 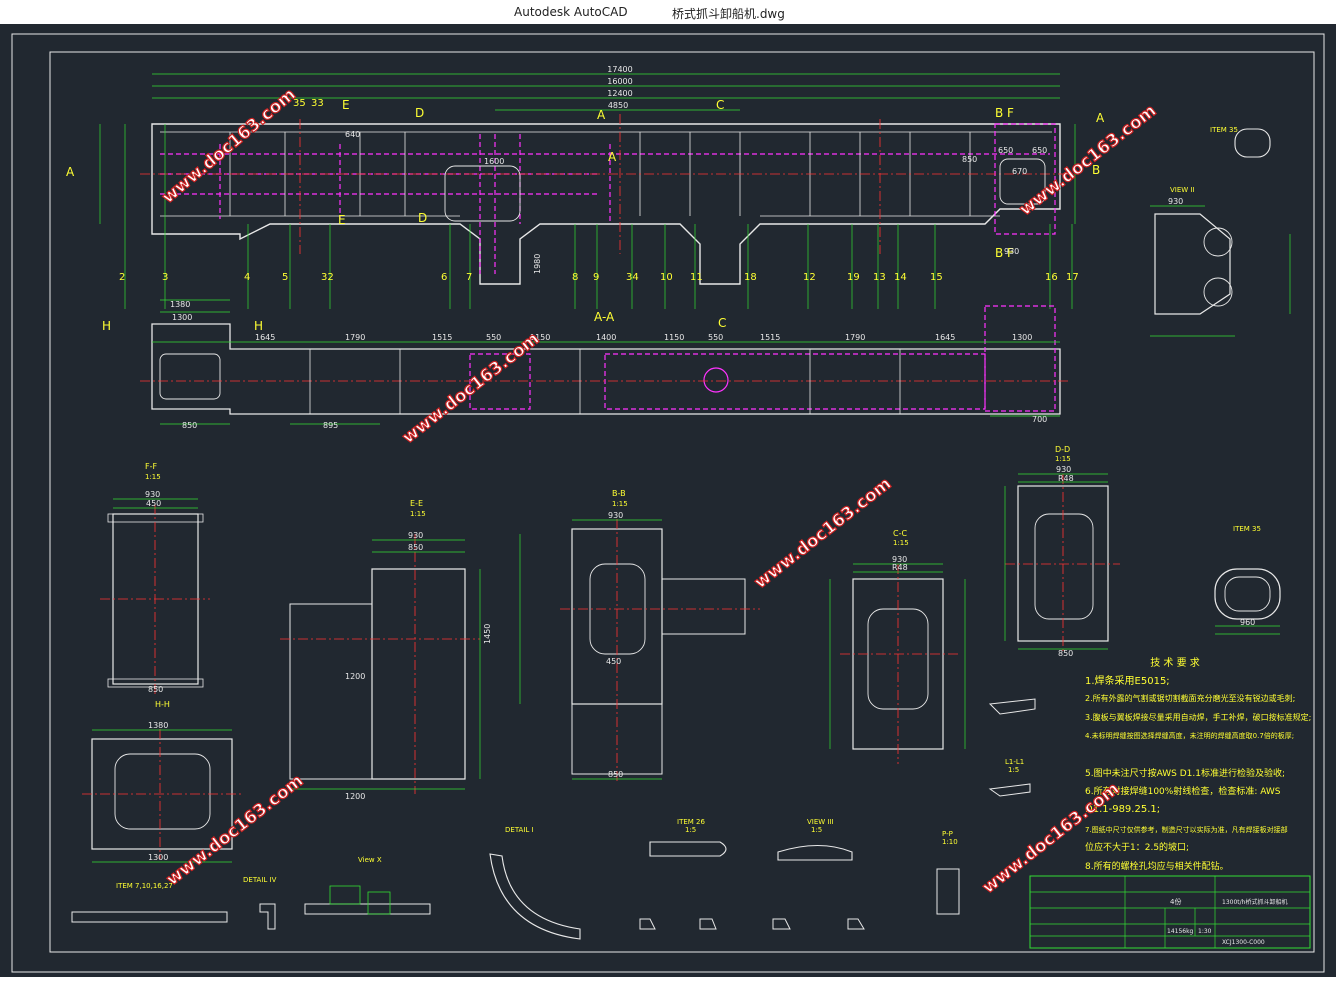 What do you see at coordinates (327, 277) in the screenshot?
I see `item-32: 32` at bounding box center [327, 277].